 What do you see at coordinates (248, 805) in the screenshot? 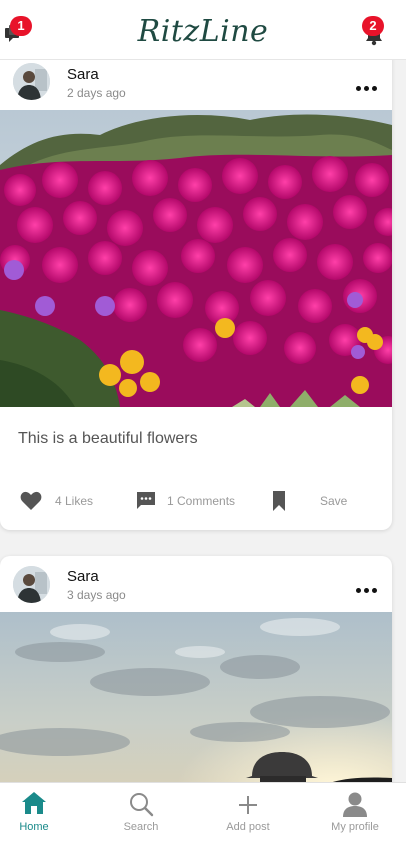
I see `plus-icon` at bounding box center [248, 805].